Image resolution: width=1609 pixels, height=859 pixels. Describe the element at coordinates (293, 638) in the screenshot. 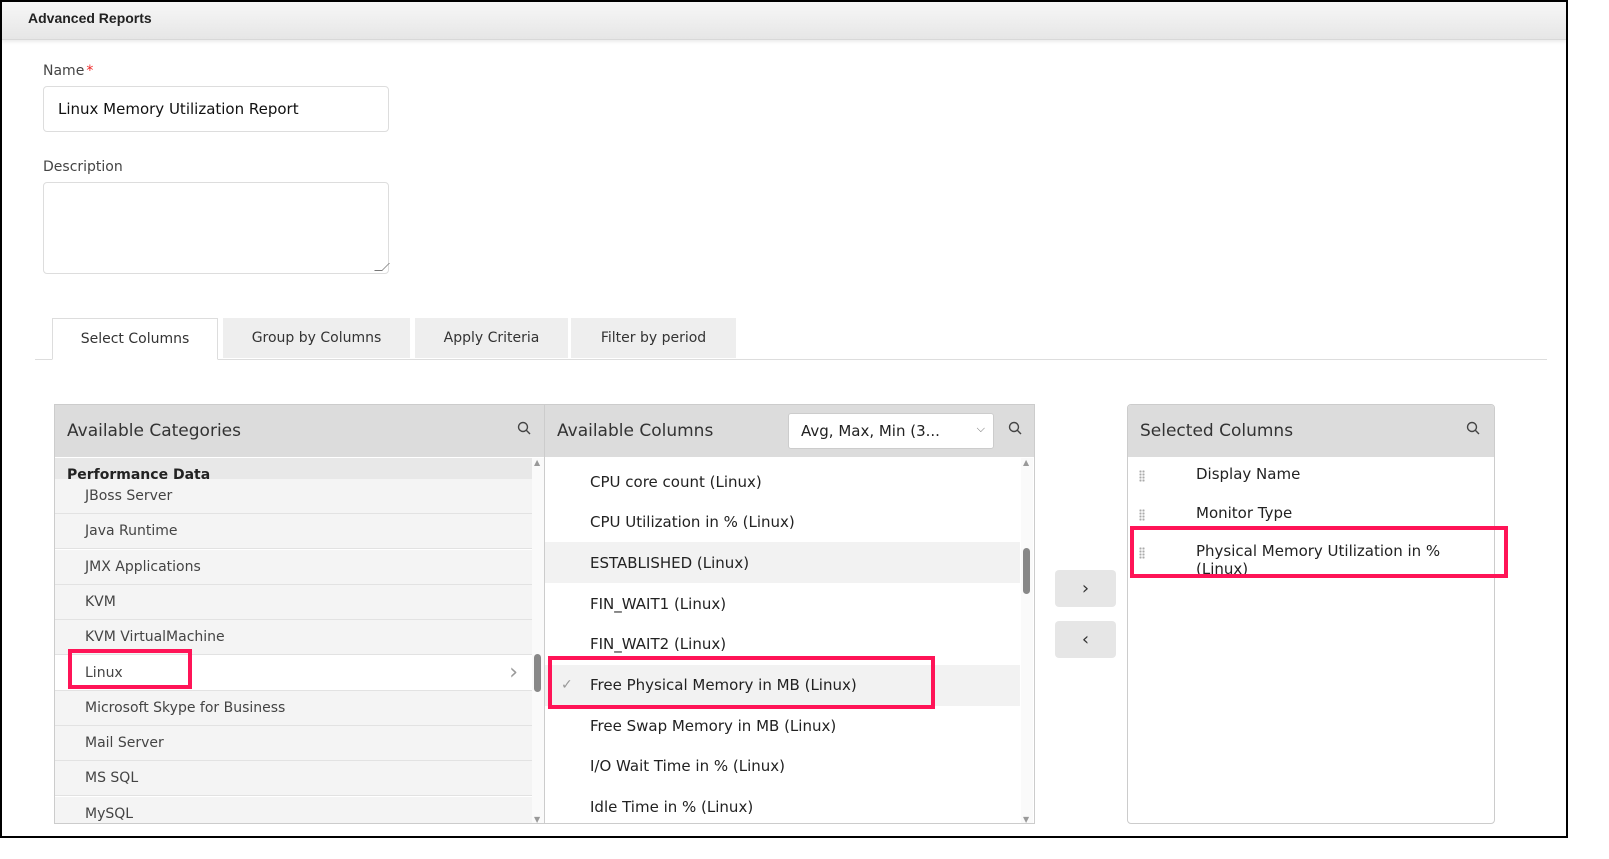

I see `category-item: KVM VirtualMachine` at that location.